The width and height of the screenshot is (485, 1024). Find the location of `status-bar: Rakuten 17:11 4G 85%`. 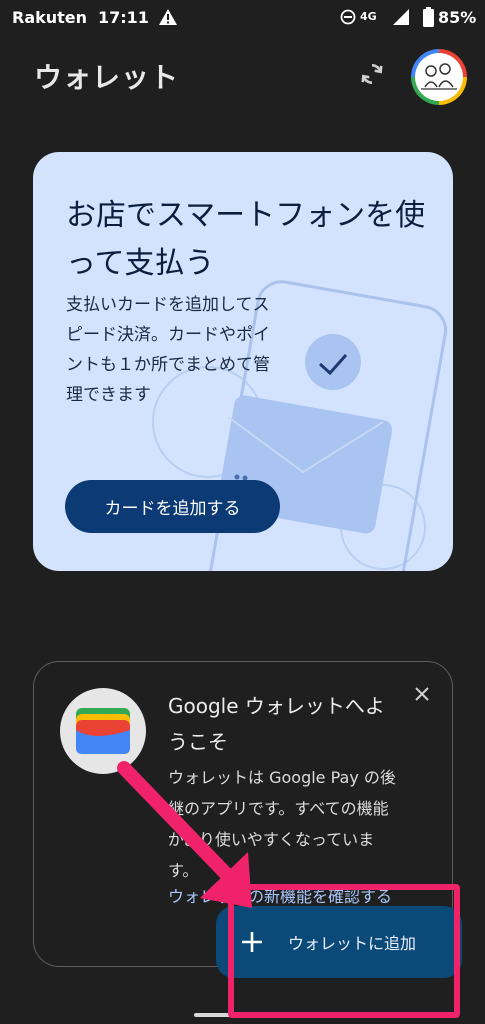

status-bar: Rakuten 17:11 4G 85% is located at coordinates (242, 18).